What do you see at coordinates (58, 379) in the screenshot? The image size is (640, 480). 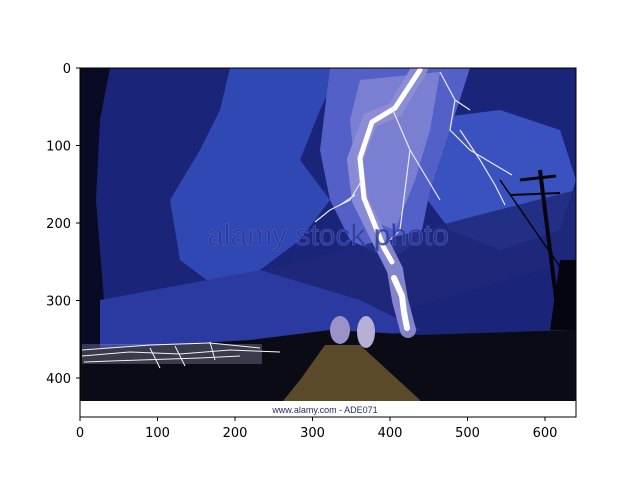 I see `y-tick-label: 400` at bounding box center [58, 379].